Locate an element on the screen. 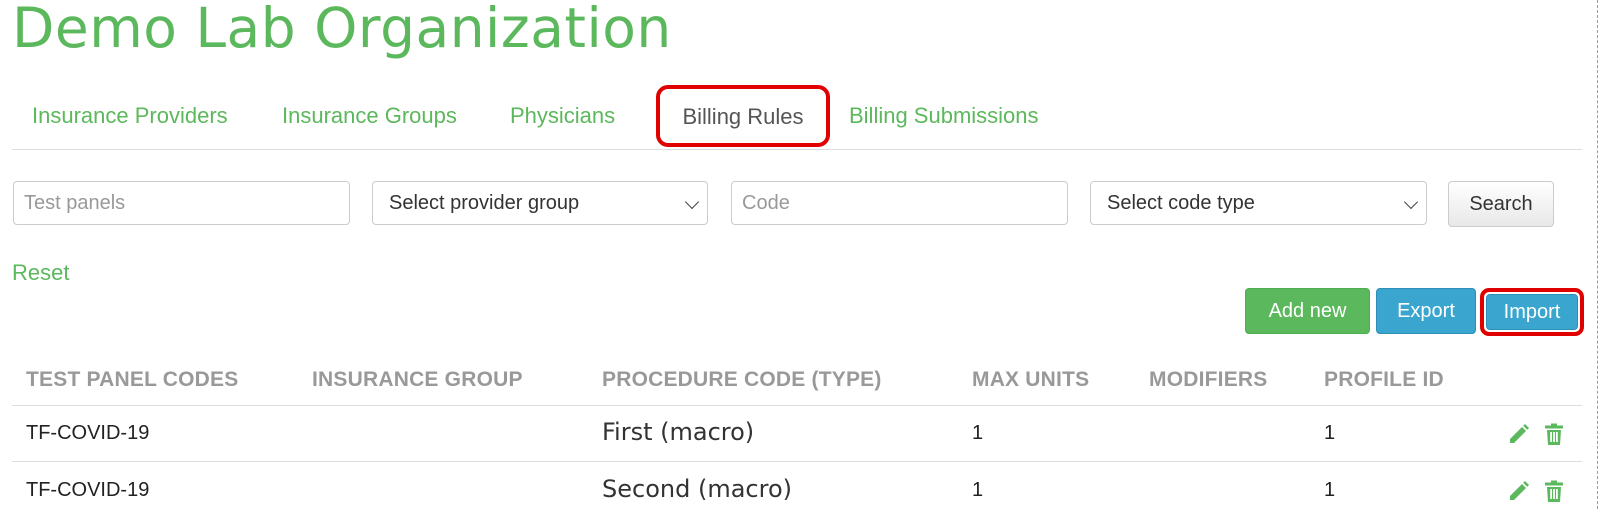  tab-billing-rules: Billing Rules is located at coordinates (743, 116).